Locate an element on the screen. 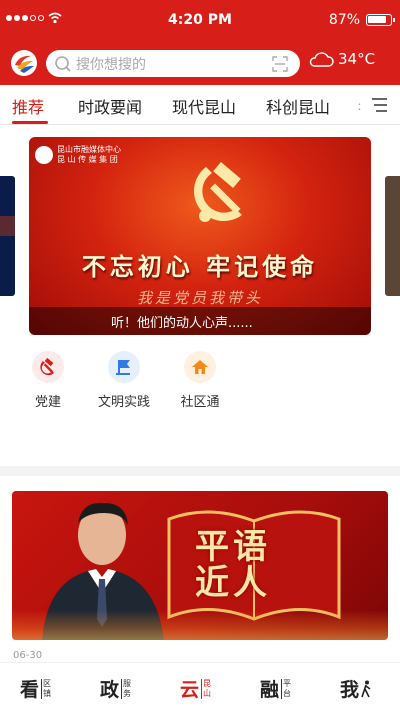  channel-menu-icon is located at coordinates (379, 105).